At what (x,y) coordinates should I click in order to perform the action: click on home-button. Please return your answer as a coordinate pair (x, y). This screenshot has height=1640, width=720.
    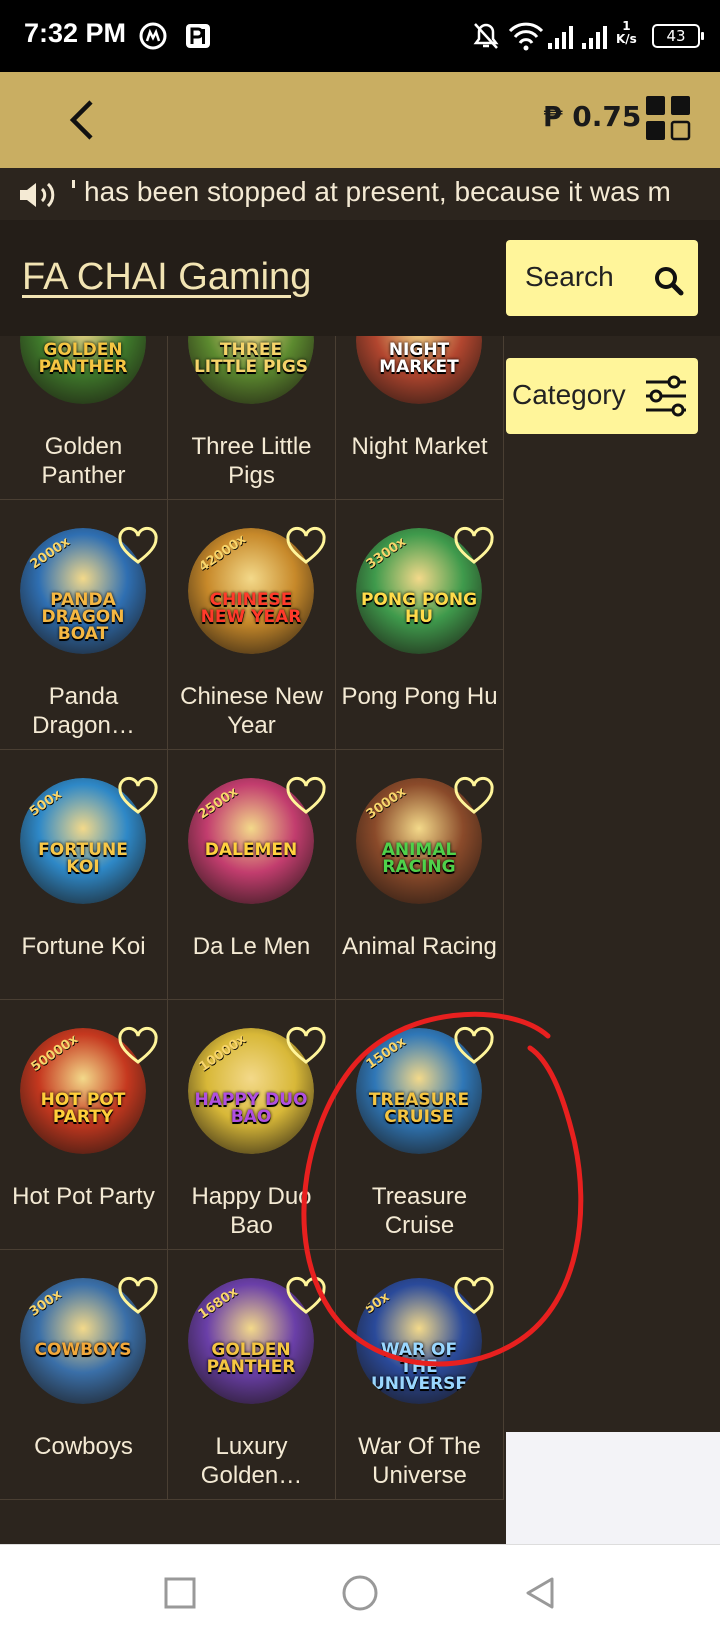
    Looking at the image, I should click on (360, 1593).